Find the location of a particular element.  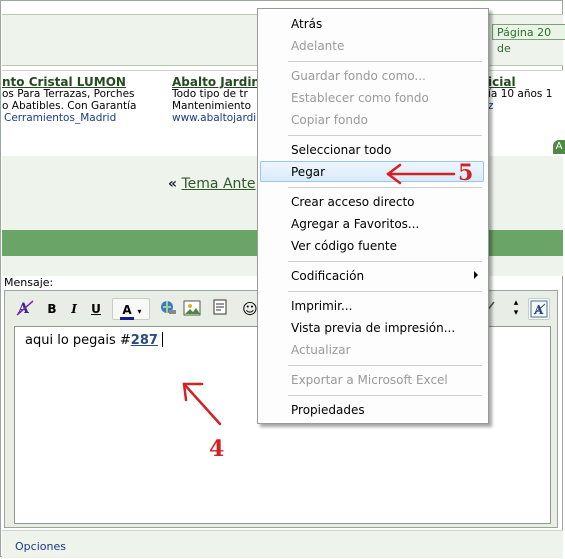

ad-third: icial ía 10 años 1 z is located at coordinates (520, 94).